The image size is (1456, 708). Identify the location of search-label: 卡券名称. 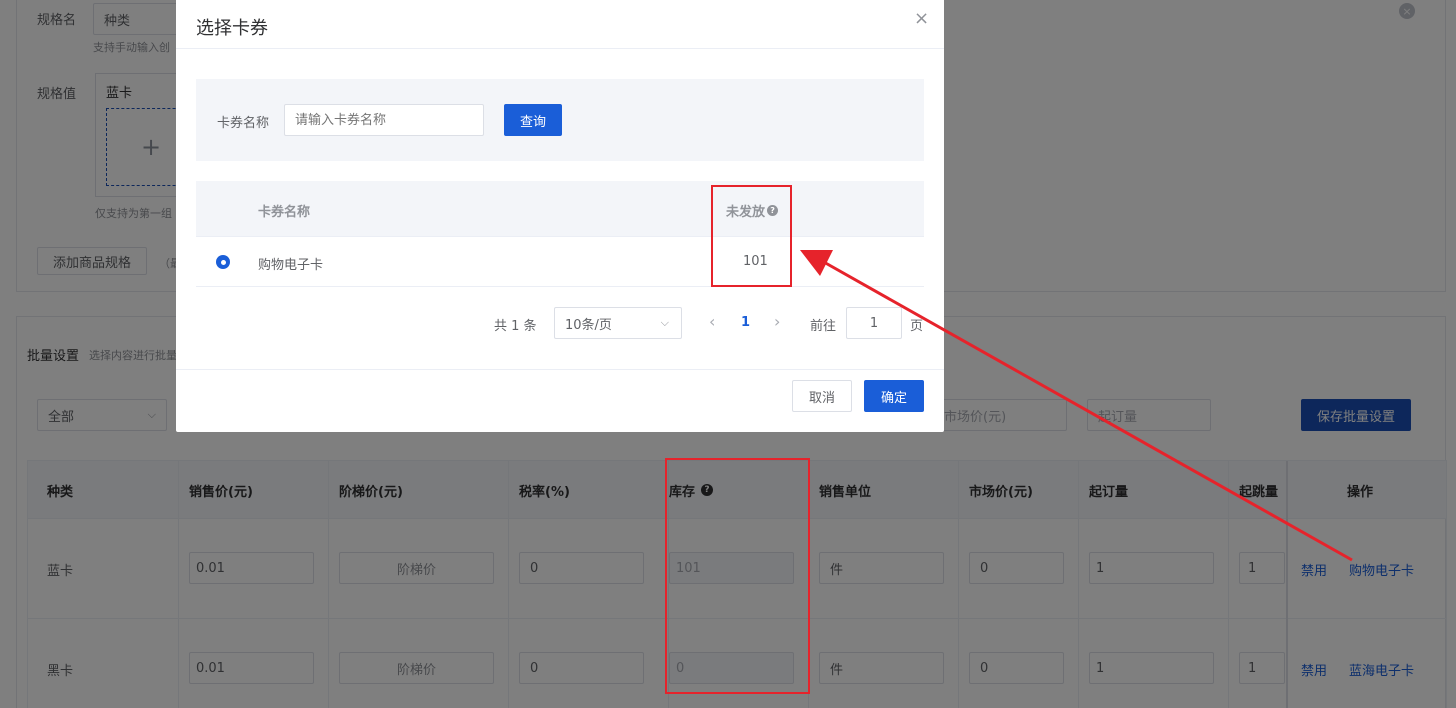
(243, 123).